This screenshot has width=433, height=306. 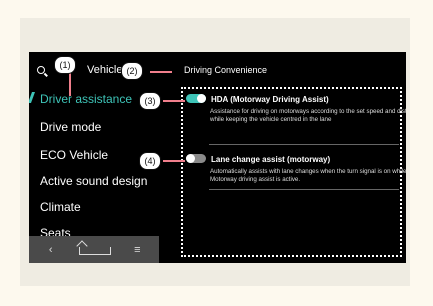 I want to click on bottom-nav-bar: ‹ ≡, so click(x=94, y=249).